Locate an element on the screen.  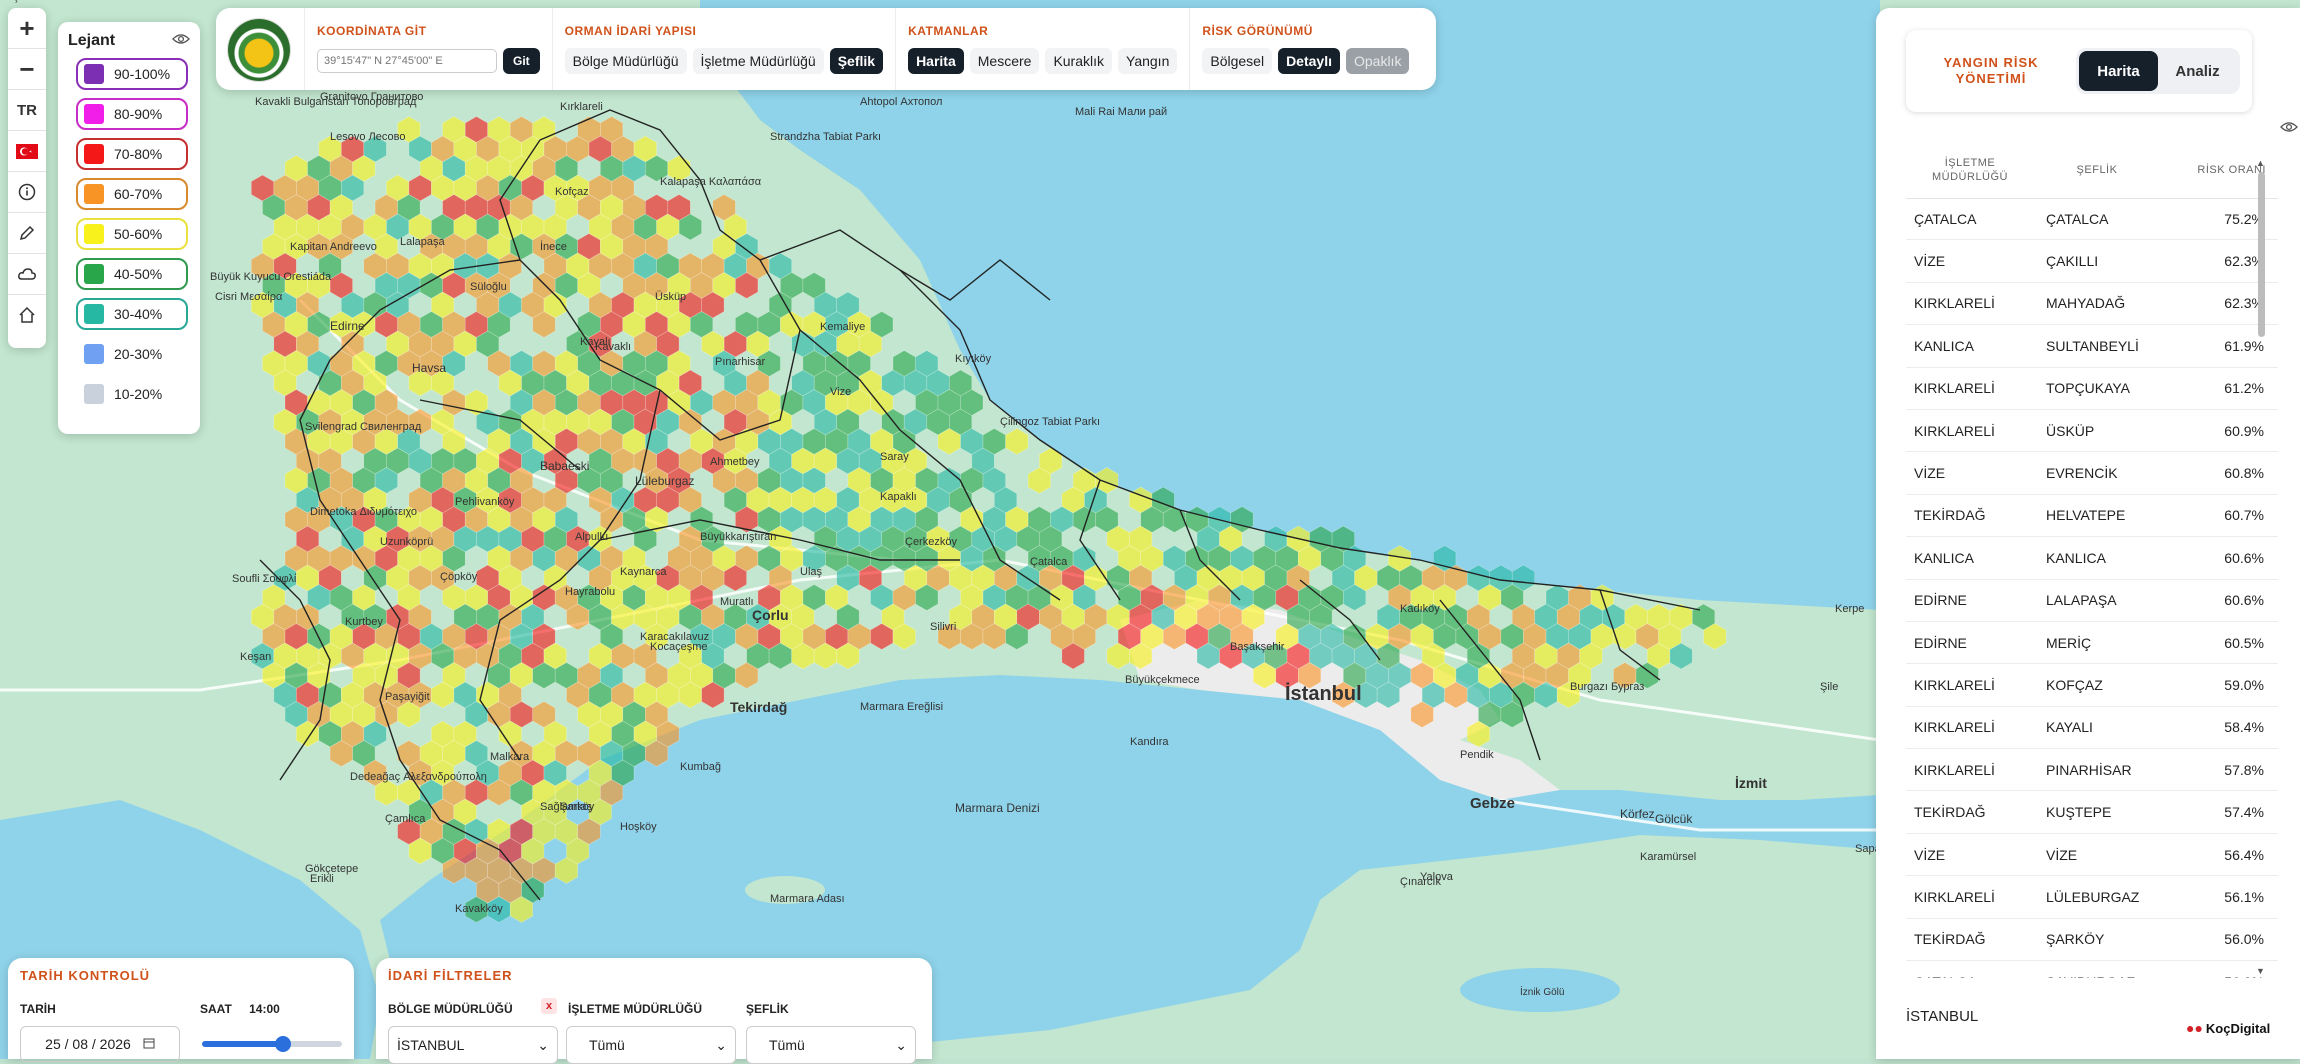
map-label: Ahtopol Ахтопол is located at coordinates (901, 102).